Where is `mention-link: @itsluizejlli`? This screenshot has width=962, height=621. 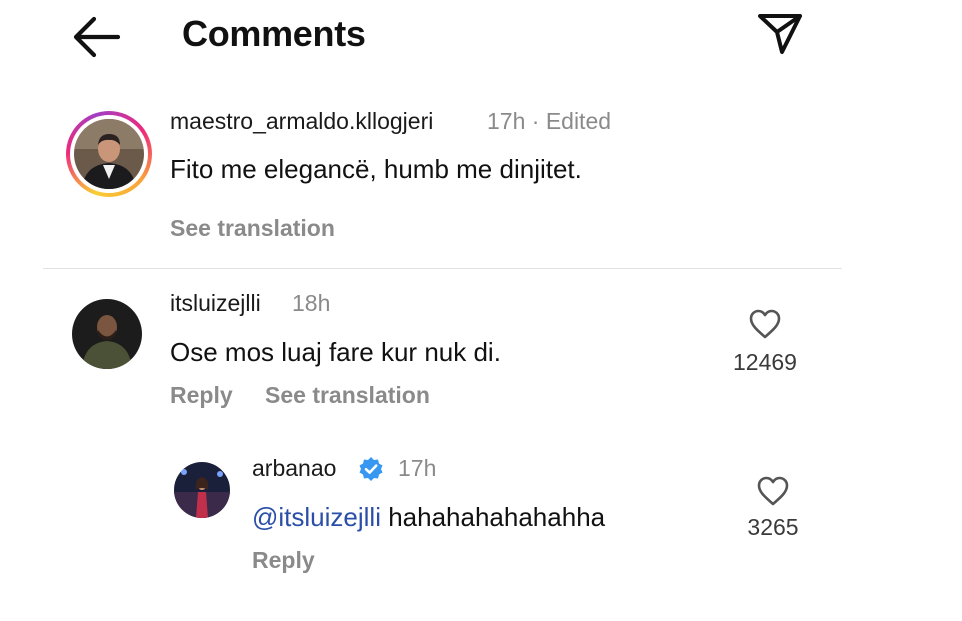
mention-link: @itsluizejlli is located at coordinates (316, 517).